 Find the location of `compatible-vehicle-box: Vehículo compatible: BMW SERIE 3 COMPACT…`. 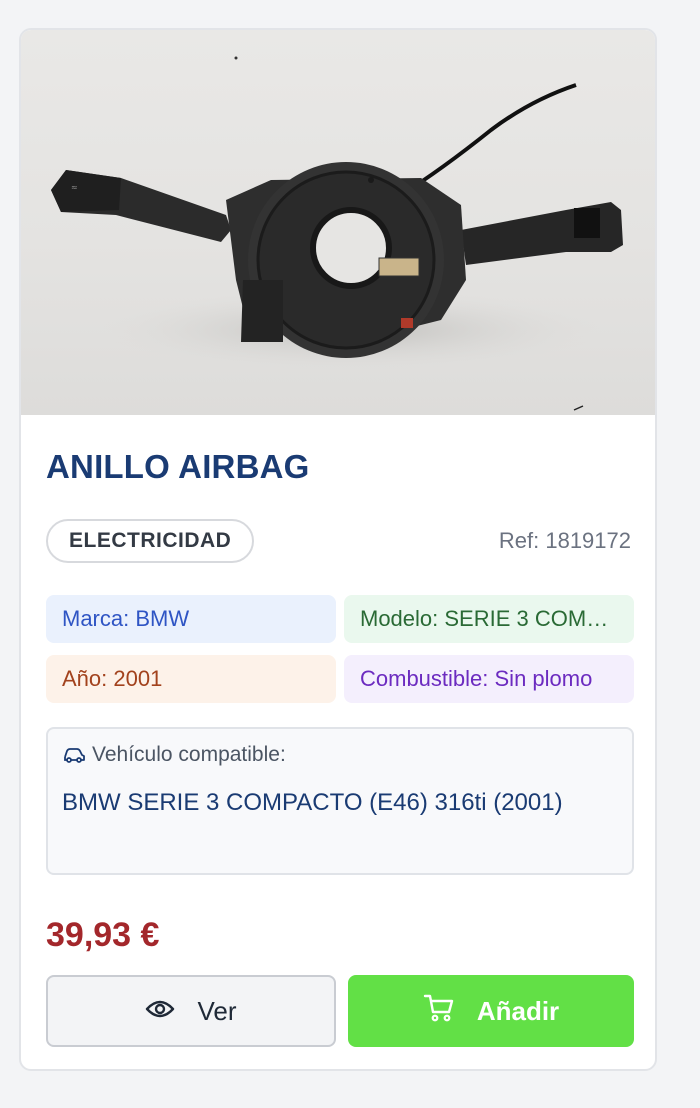

compatible-vehicle-box: Vehículo compatible: BMW SERIE 3 COMPACT… is located at coordinates (340, 801).